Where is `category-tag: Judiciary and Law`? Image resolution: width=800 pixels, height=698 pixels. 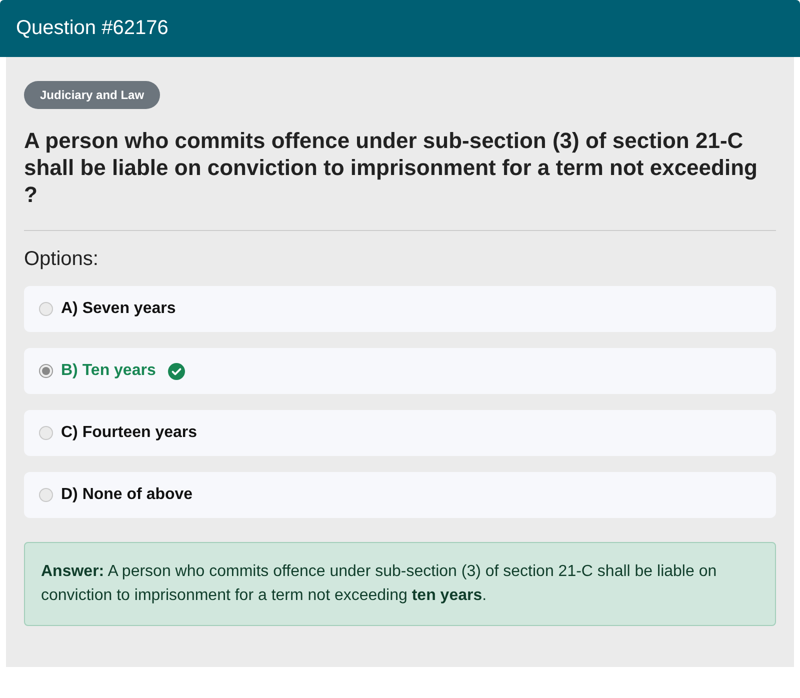
category-tag: Judiciary and Law is located at coordinates (92, 95).